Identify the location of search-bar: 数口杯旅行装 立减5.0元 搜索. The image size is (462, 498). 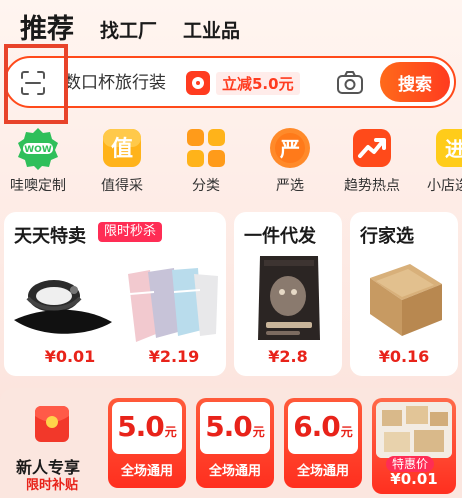
(230, 82).